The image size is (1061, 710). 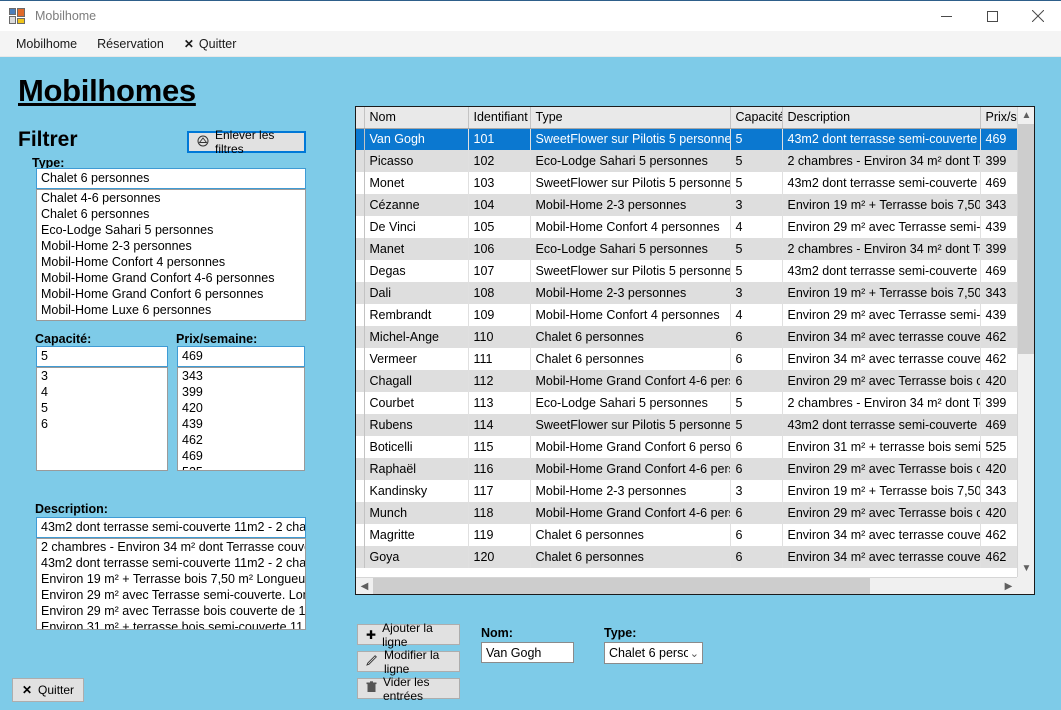 What do you see at coordinates (998, 535) in the screenshot?
I see `cell-prix: 462` at bounding box center [998, 535].